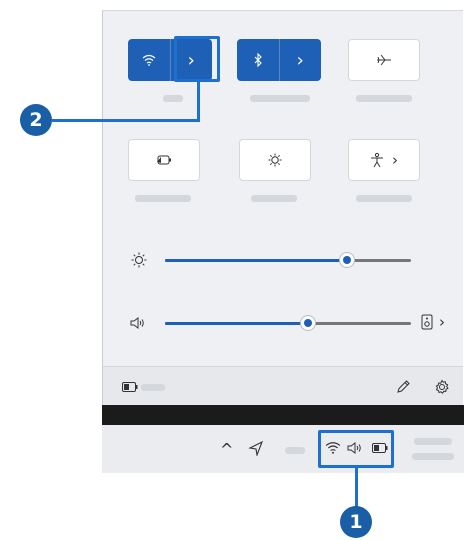 This screenshot has height=540, width=464. What do you see at coordinates (377, 160) in the screenshot?
I see `accessibility-icon` at bounding box center [377, 160].